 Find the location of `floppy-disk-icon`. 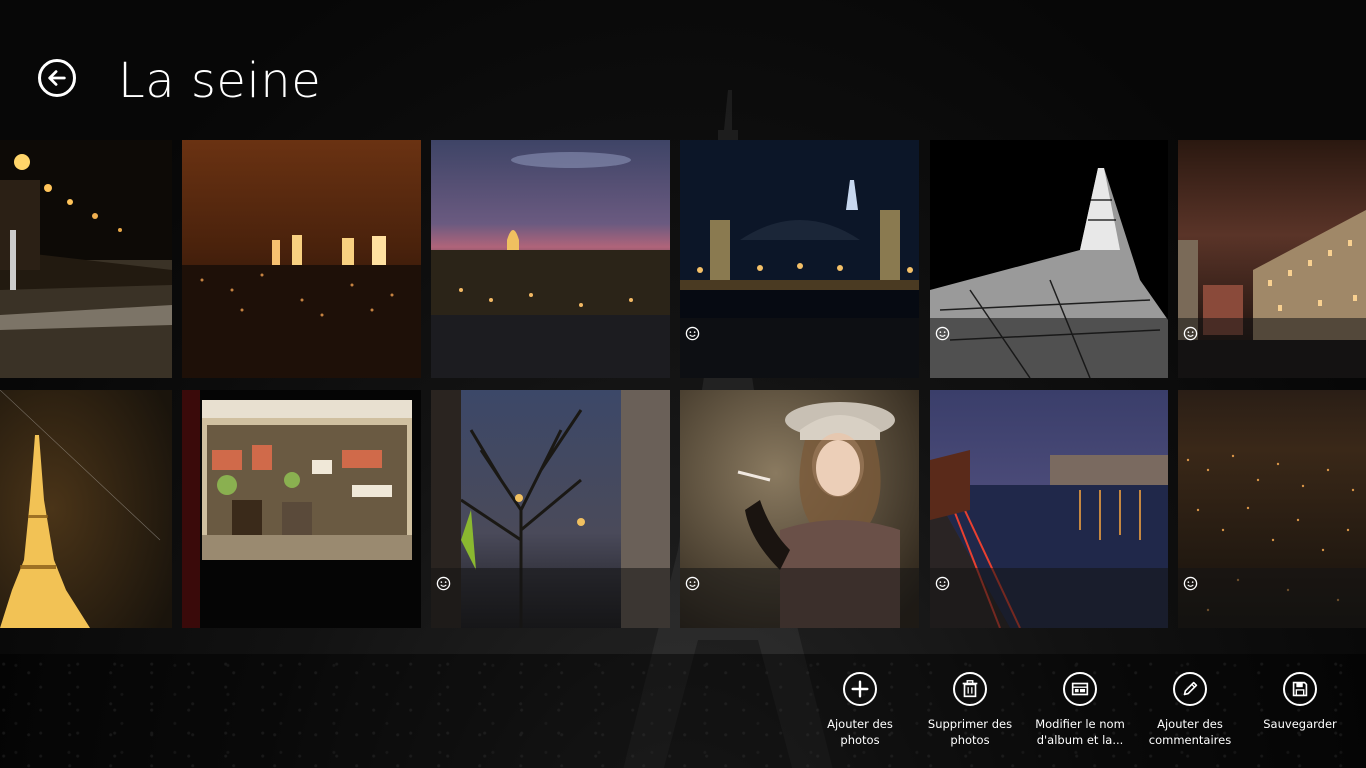

floppy-disk-icon is located at coordinates (1300, 689).